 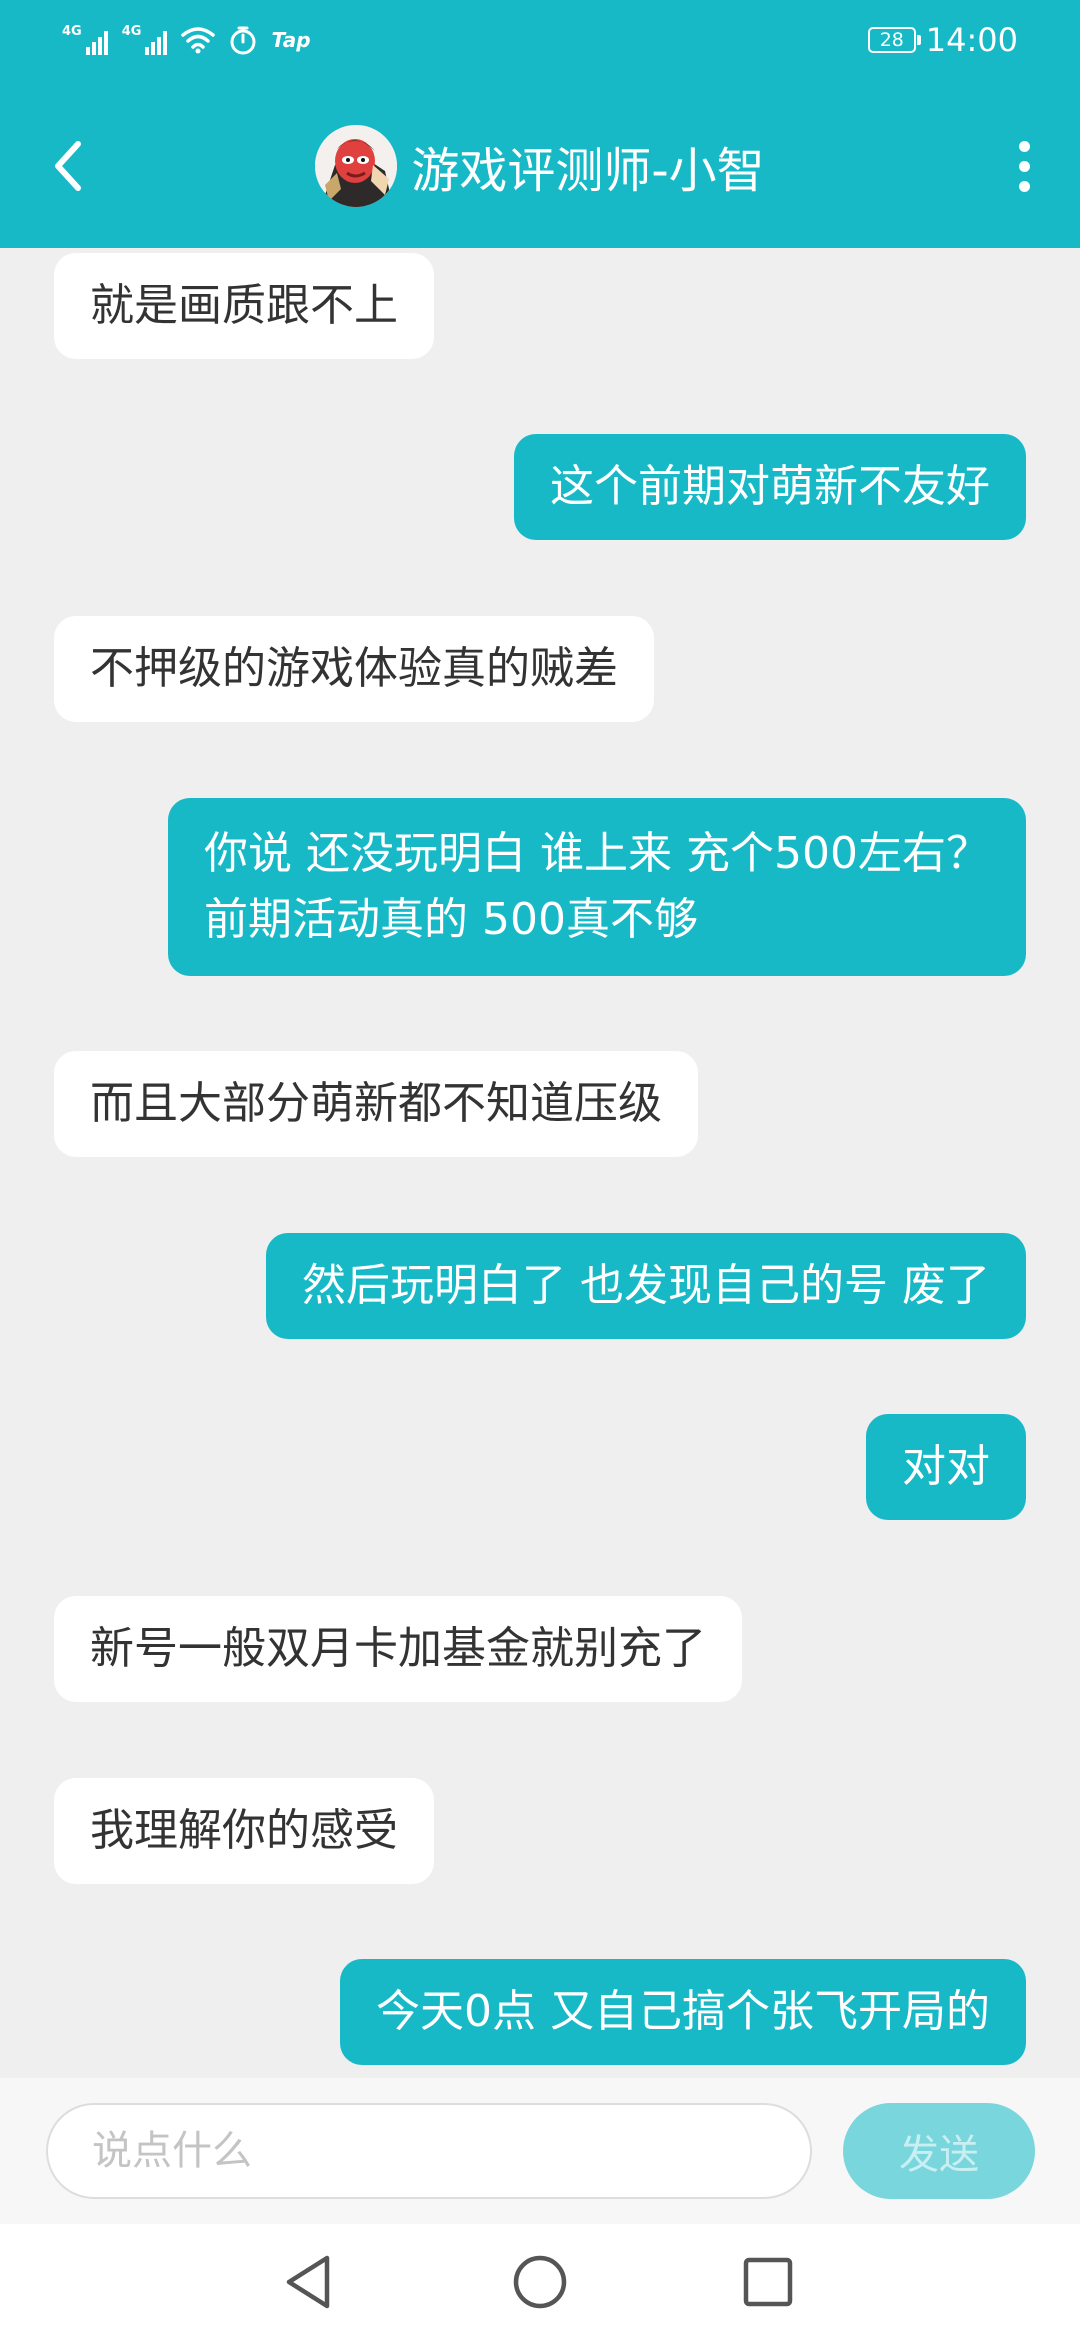 I want to click on triangle-back-icon, so click(x=308, y=2282).